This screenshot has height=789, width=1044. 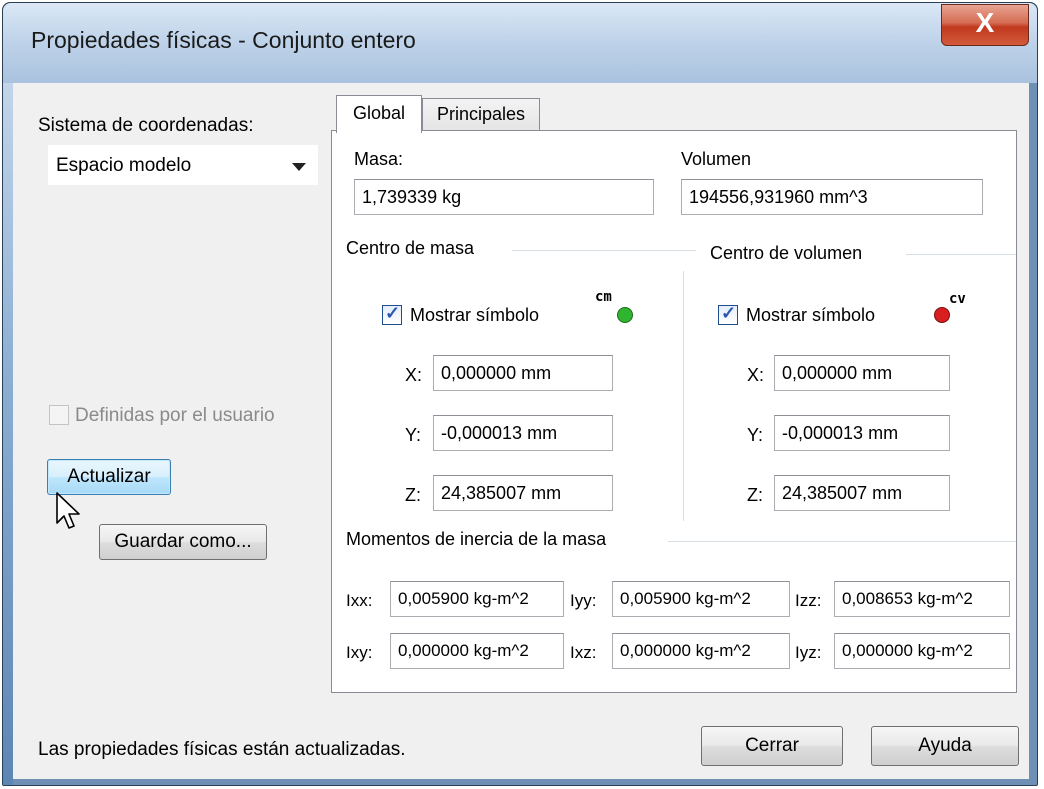 I want to click on ixz-label: Ixz:, so click(x=583, y=652).